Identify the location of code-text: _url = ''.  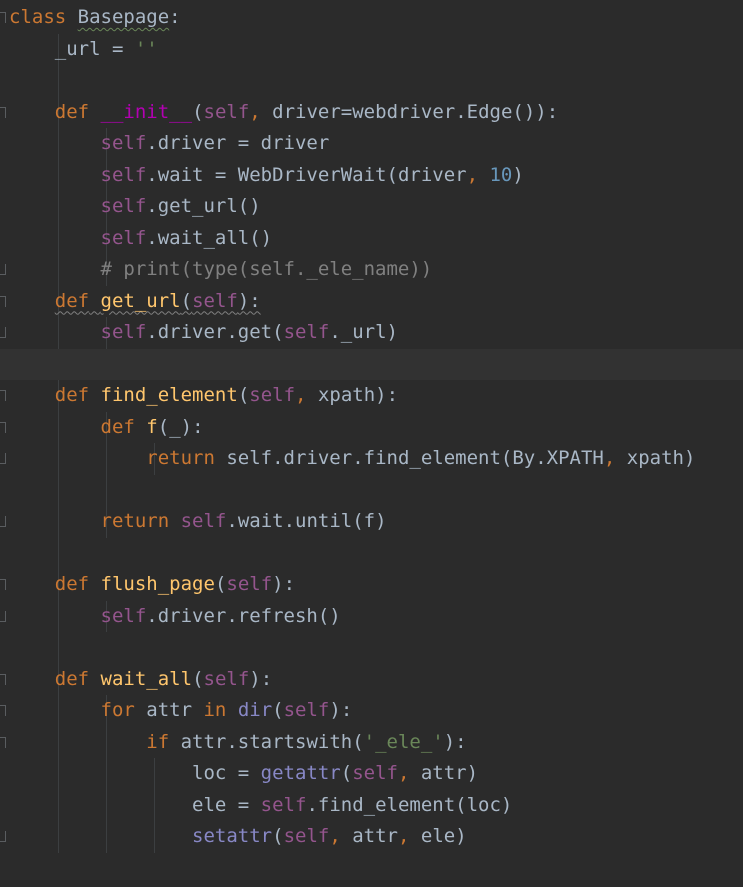
(83, 50).